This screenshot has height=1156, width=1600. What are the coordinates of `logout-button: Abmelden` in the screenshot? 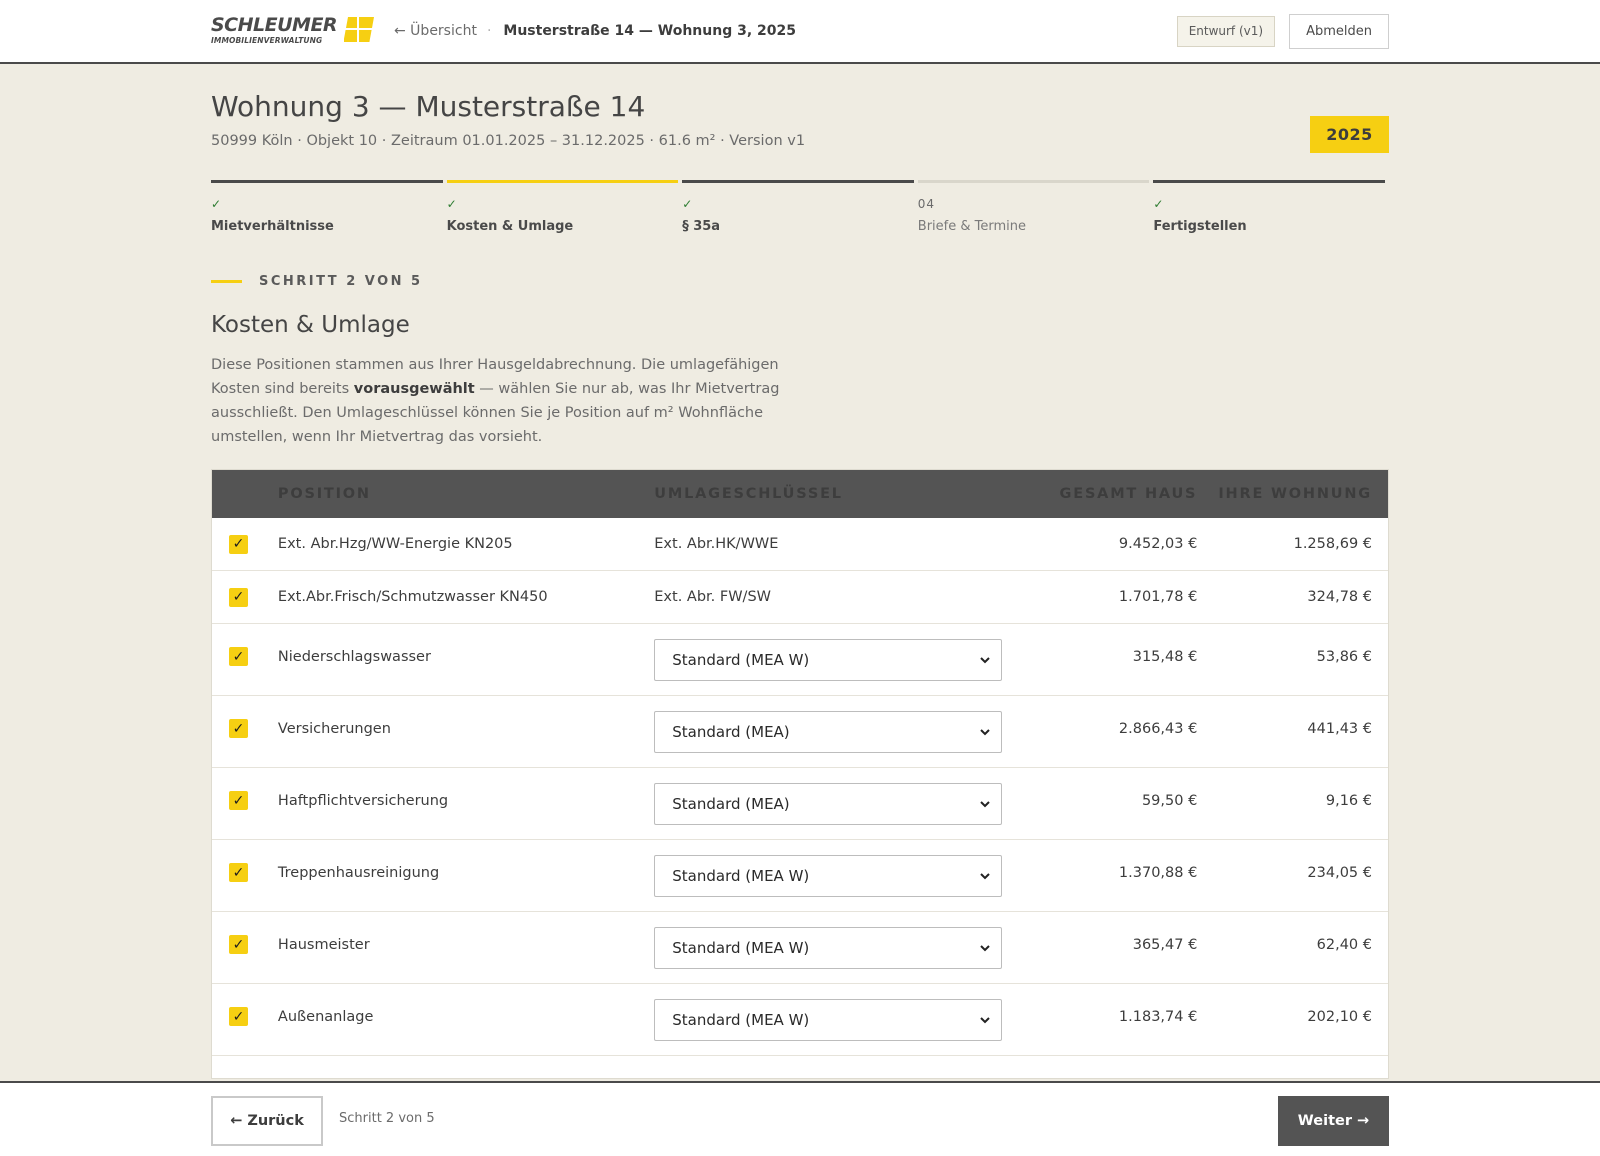 It's located at (1339, 31).